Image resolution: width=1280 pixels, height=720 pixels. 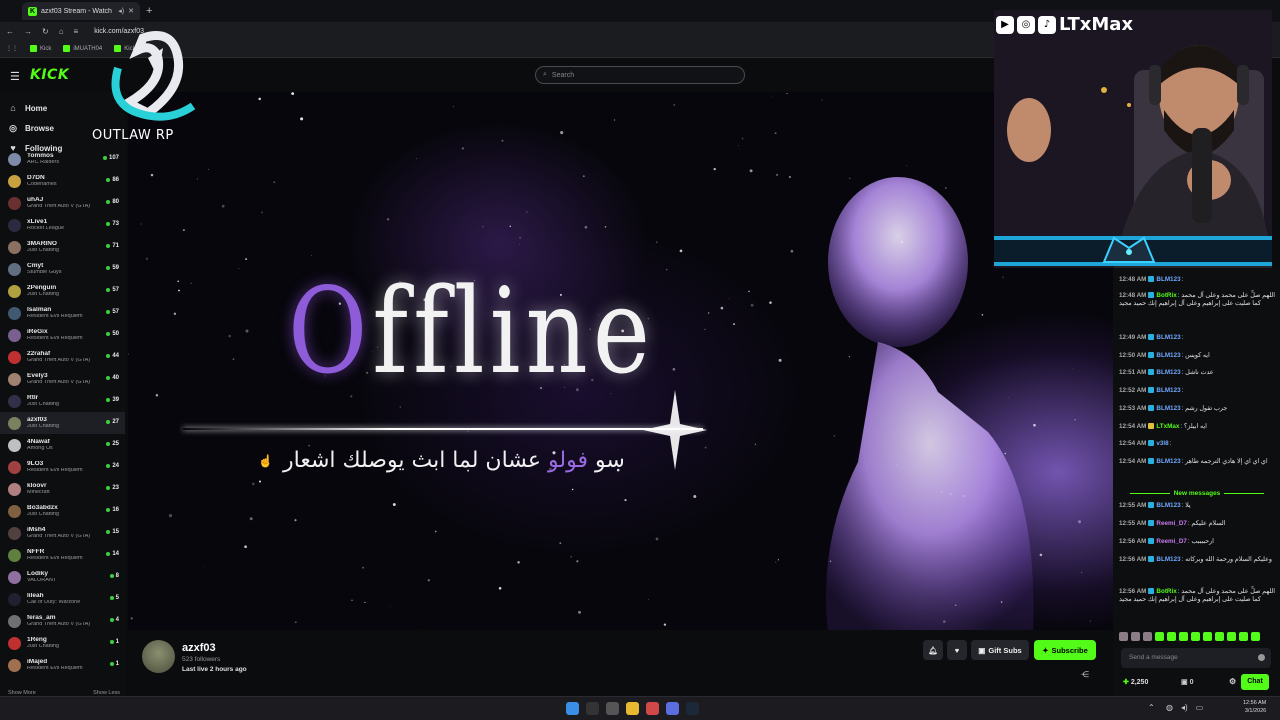 I want to click on sidebar-channel: azxf03 Just Chatting 27, so click(x=62, y=423).